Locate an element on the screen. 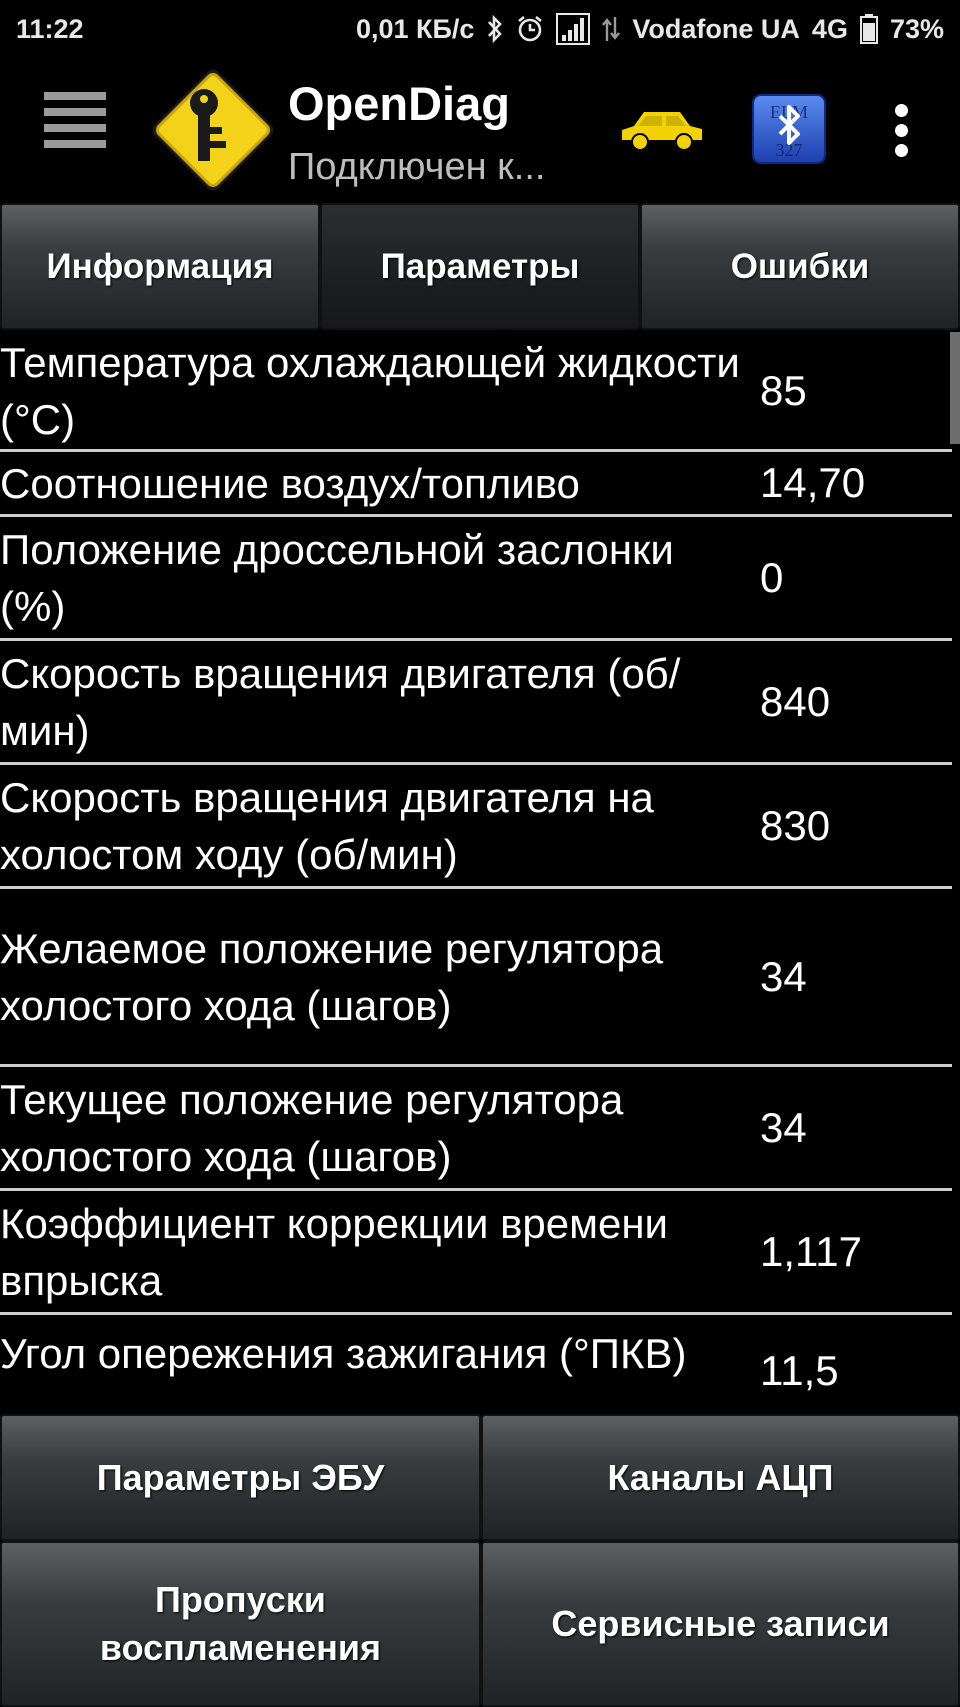  service-records-button: Сервисные записи is located at coordinates (720, 1624).